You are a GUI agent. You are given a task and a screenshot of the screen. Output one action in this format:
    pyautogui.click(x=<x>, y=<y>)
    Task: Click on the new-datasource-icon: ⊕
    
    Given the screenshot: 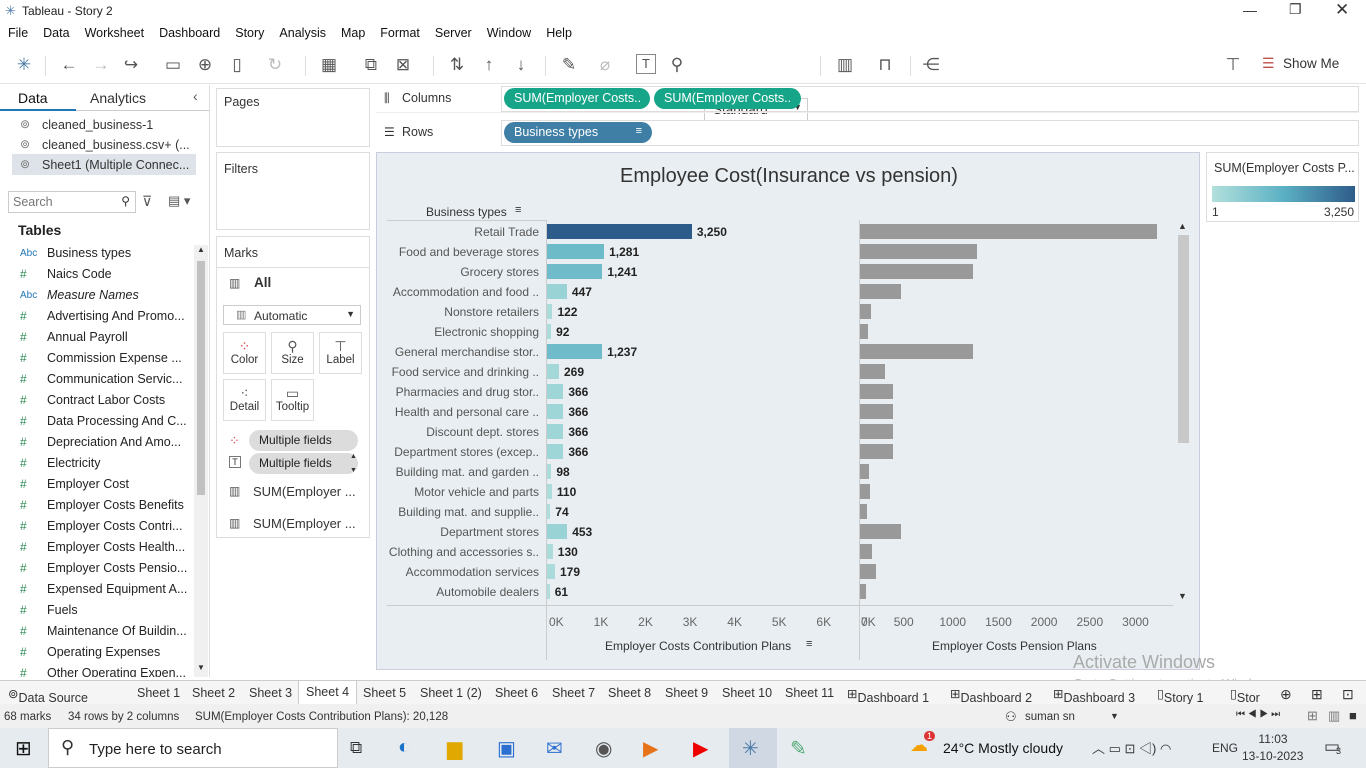 What is the action you would take?
    pyautogui.click(x=205, y=65)
    